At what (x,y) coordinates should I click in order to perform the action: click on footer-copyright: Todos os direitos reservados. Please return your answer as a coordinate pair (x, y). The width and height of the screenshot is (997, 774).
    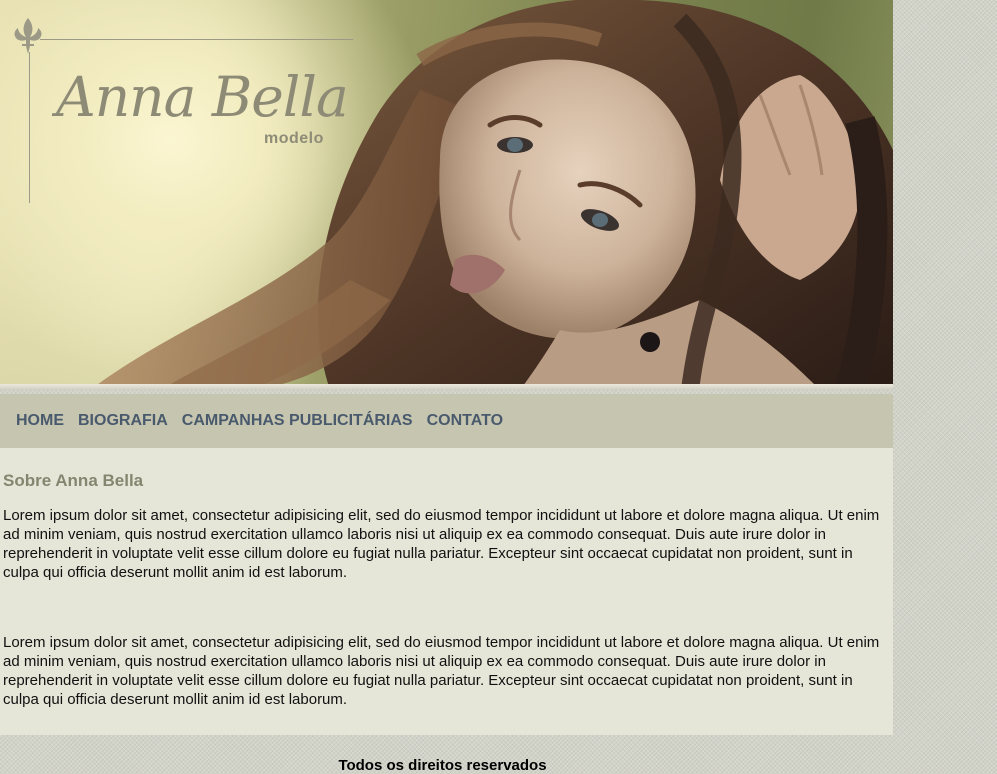
    Looking at the image, I should click on (442, 765).